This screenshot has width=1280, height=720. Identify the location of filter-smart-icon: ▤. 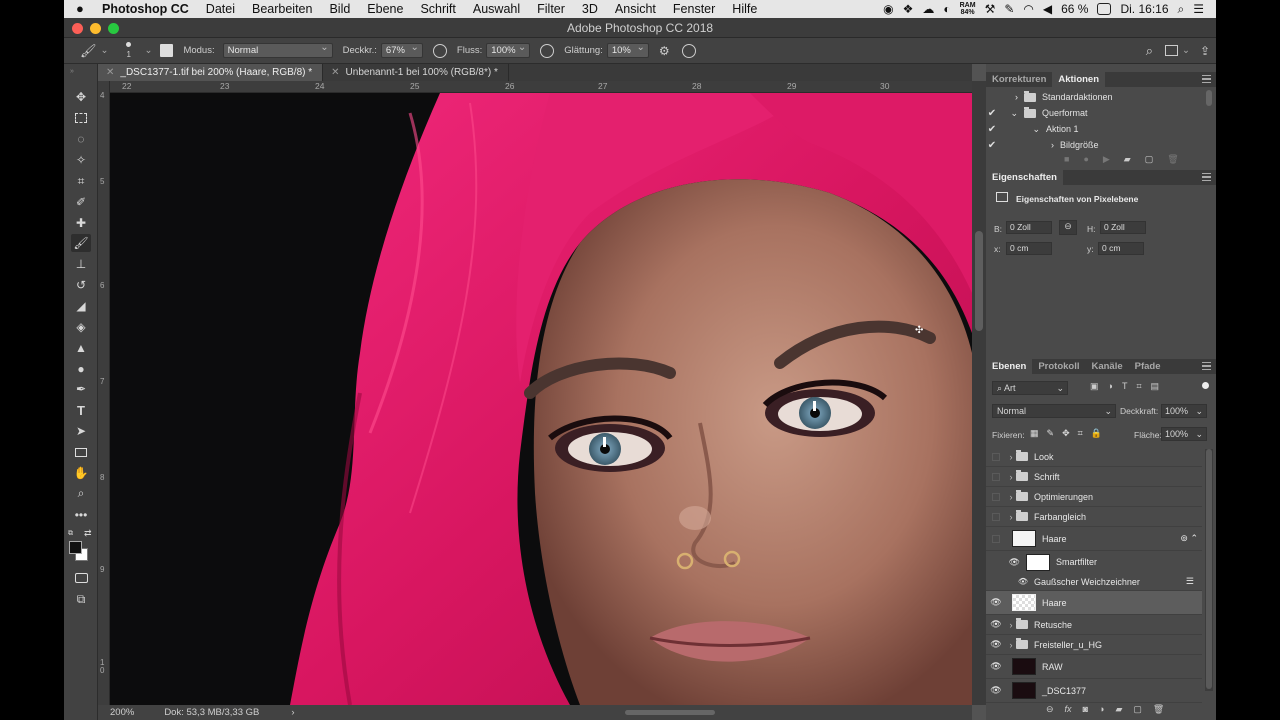
(1155, 386).